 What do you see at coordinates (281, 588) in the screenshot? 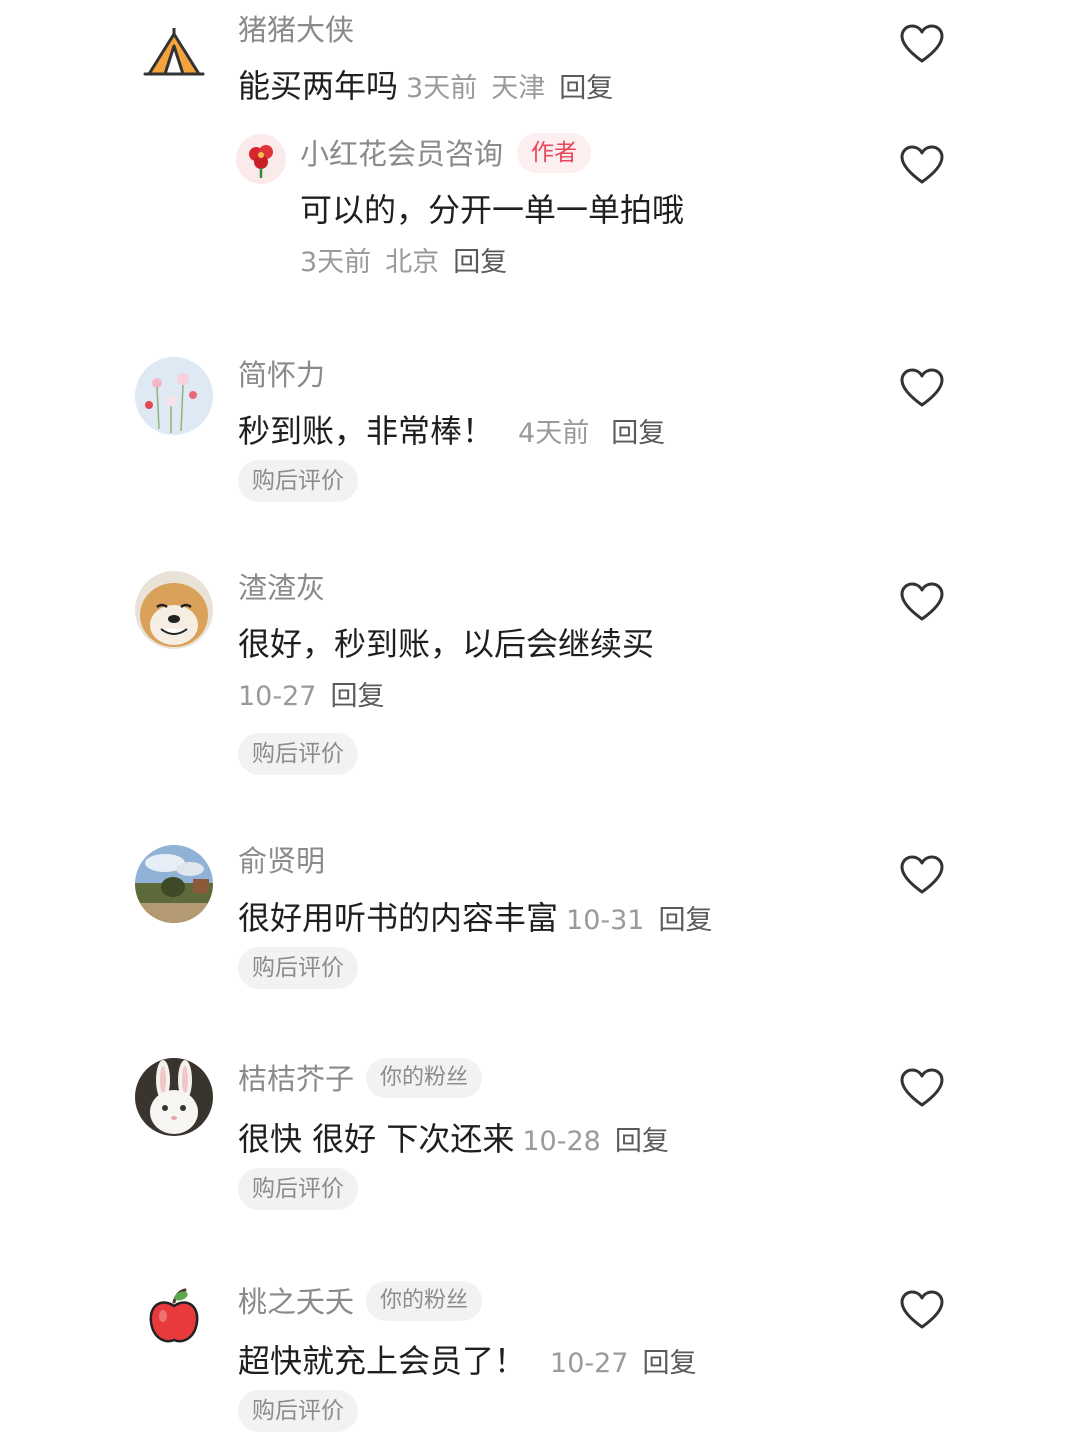
I see `username: 渣渣灰` at bounding box center [281, 588].